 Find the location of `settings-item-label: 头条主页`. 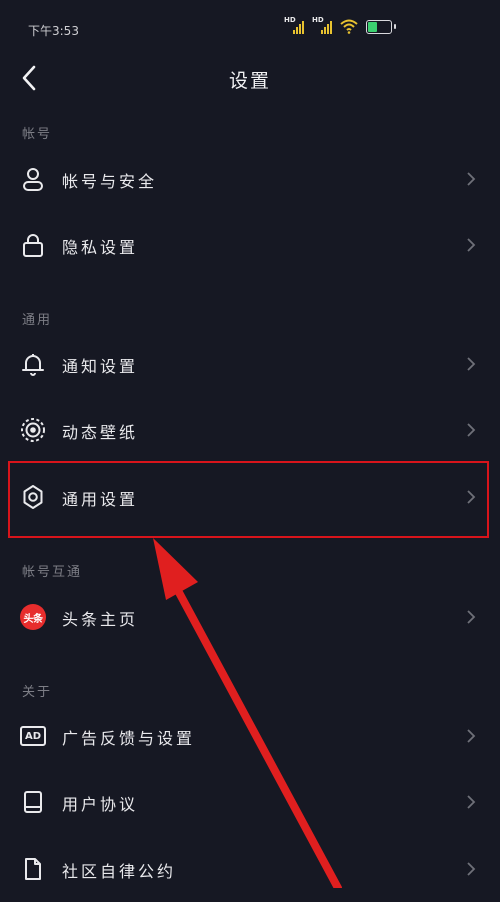

settings-item-label: 头条主页 is located at coordinates (100, 619).